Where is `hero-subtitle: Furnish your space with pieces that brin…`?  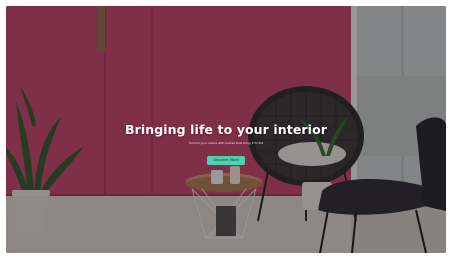 hero-subtitle: Furnish your space with pieces that brin… is located at coordinates (226, 143).